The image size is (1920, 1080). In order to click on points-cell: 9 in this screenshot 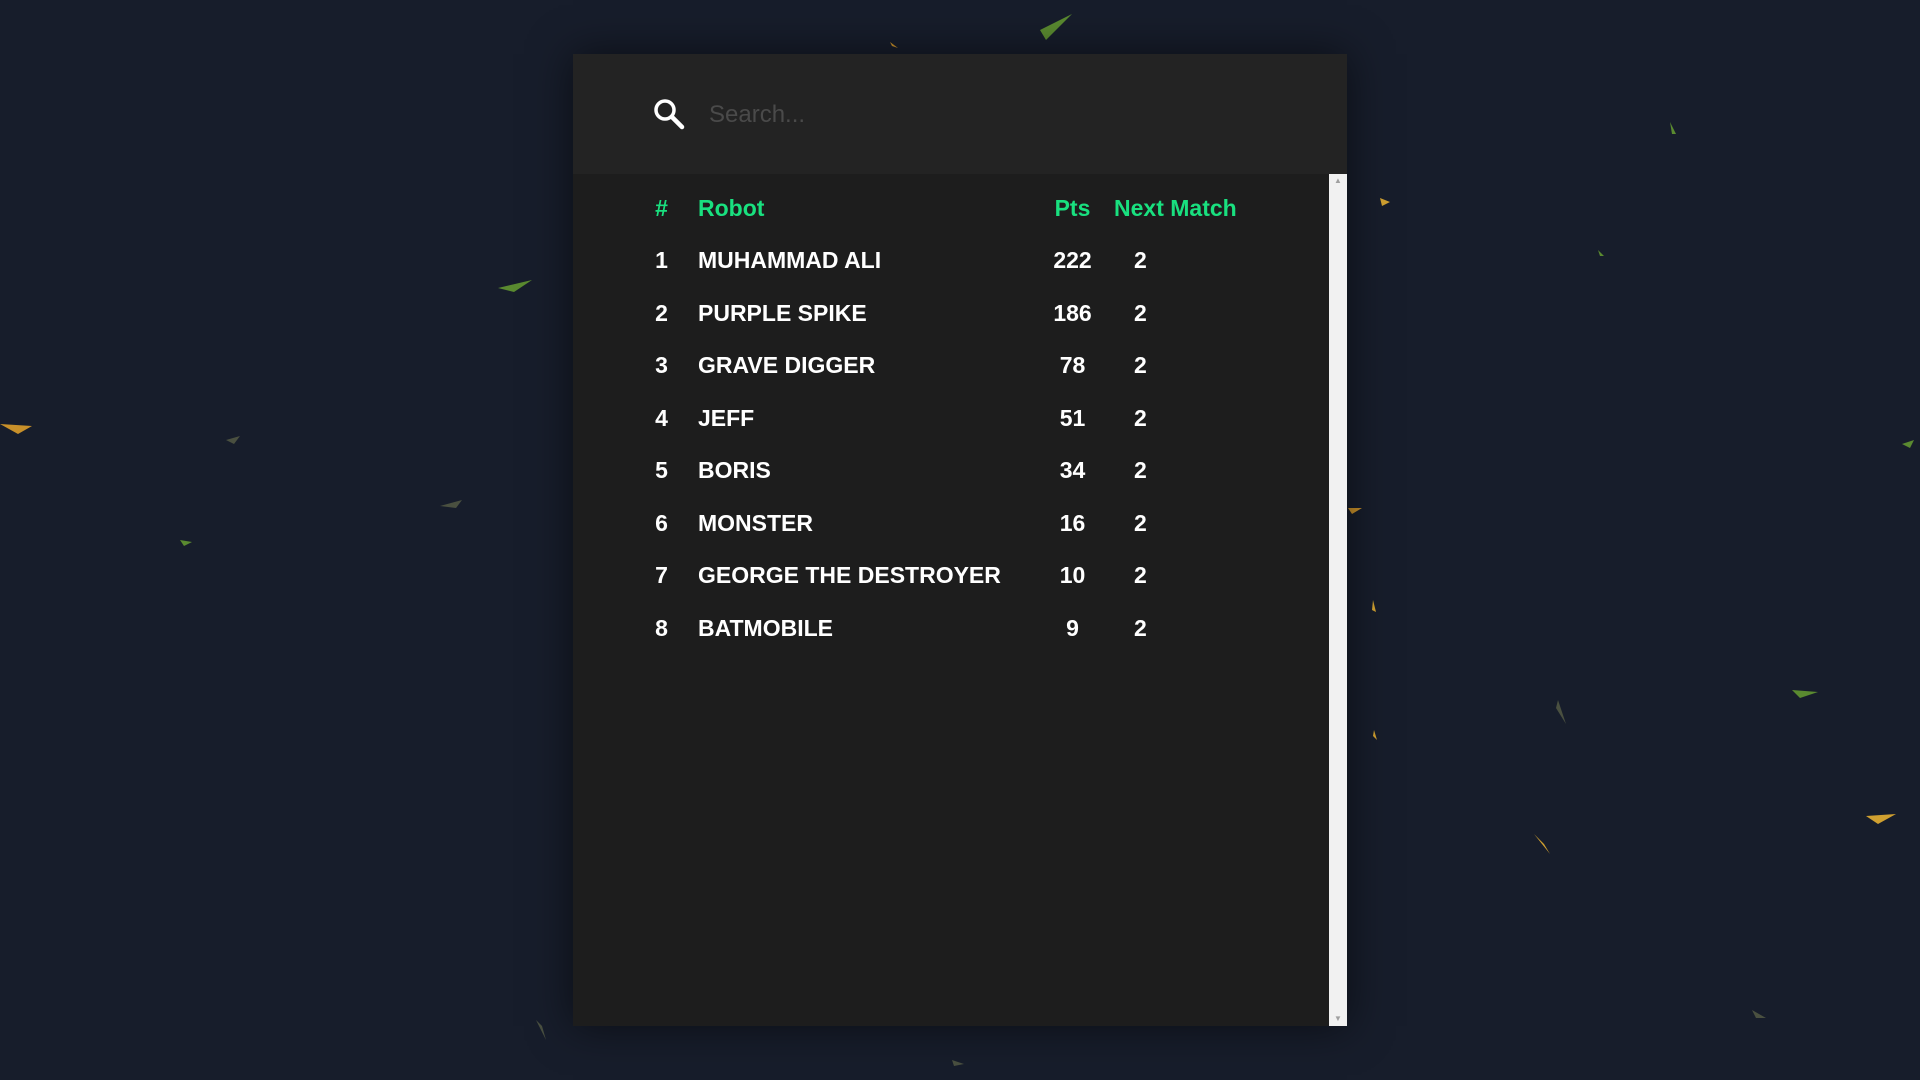, I will do `click(1072, 627)`.